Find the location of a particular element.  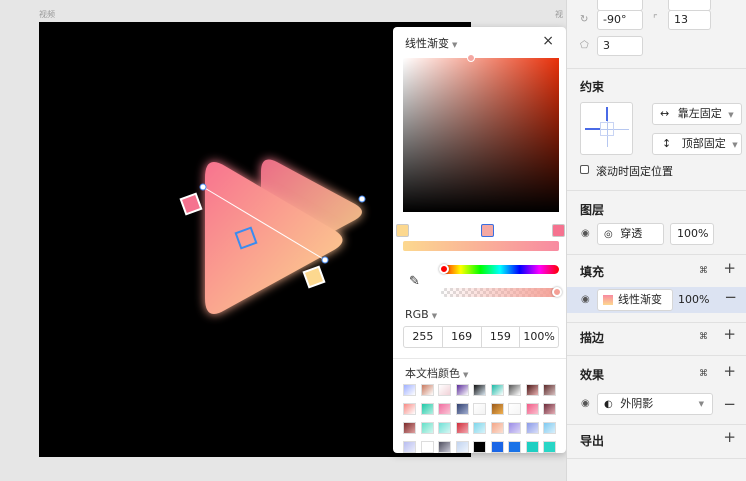

fill-type-label: 线性渐变 is located at coordinates (427, 43).